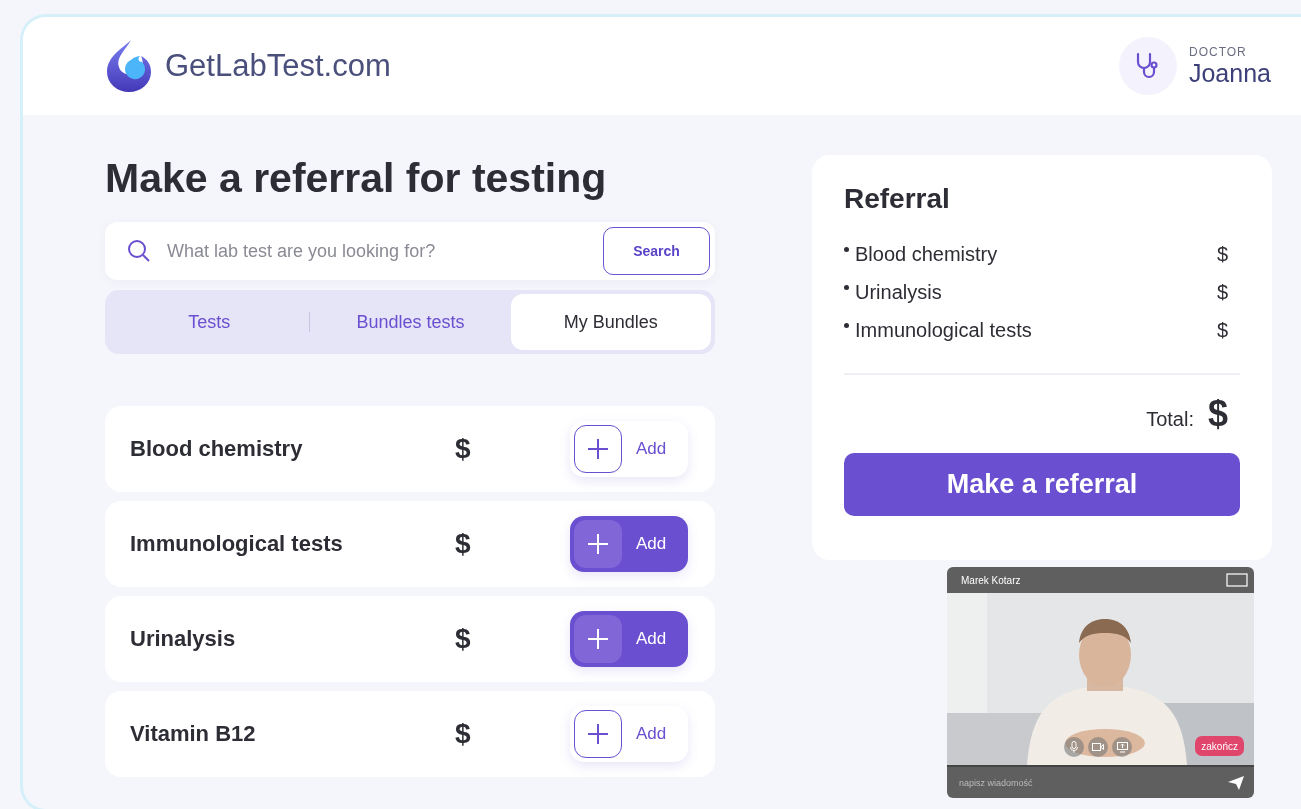  Describe the element at coordinates (656, 251) in the screenshot. I see `search-button: Search` at that location.